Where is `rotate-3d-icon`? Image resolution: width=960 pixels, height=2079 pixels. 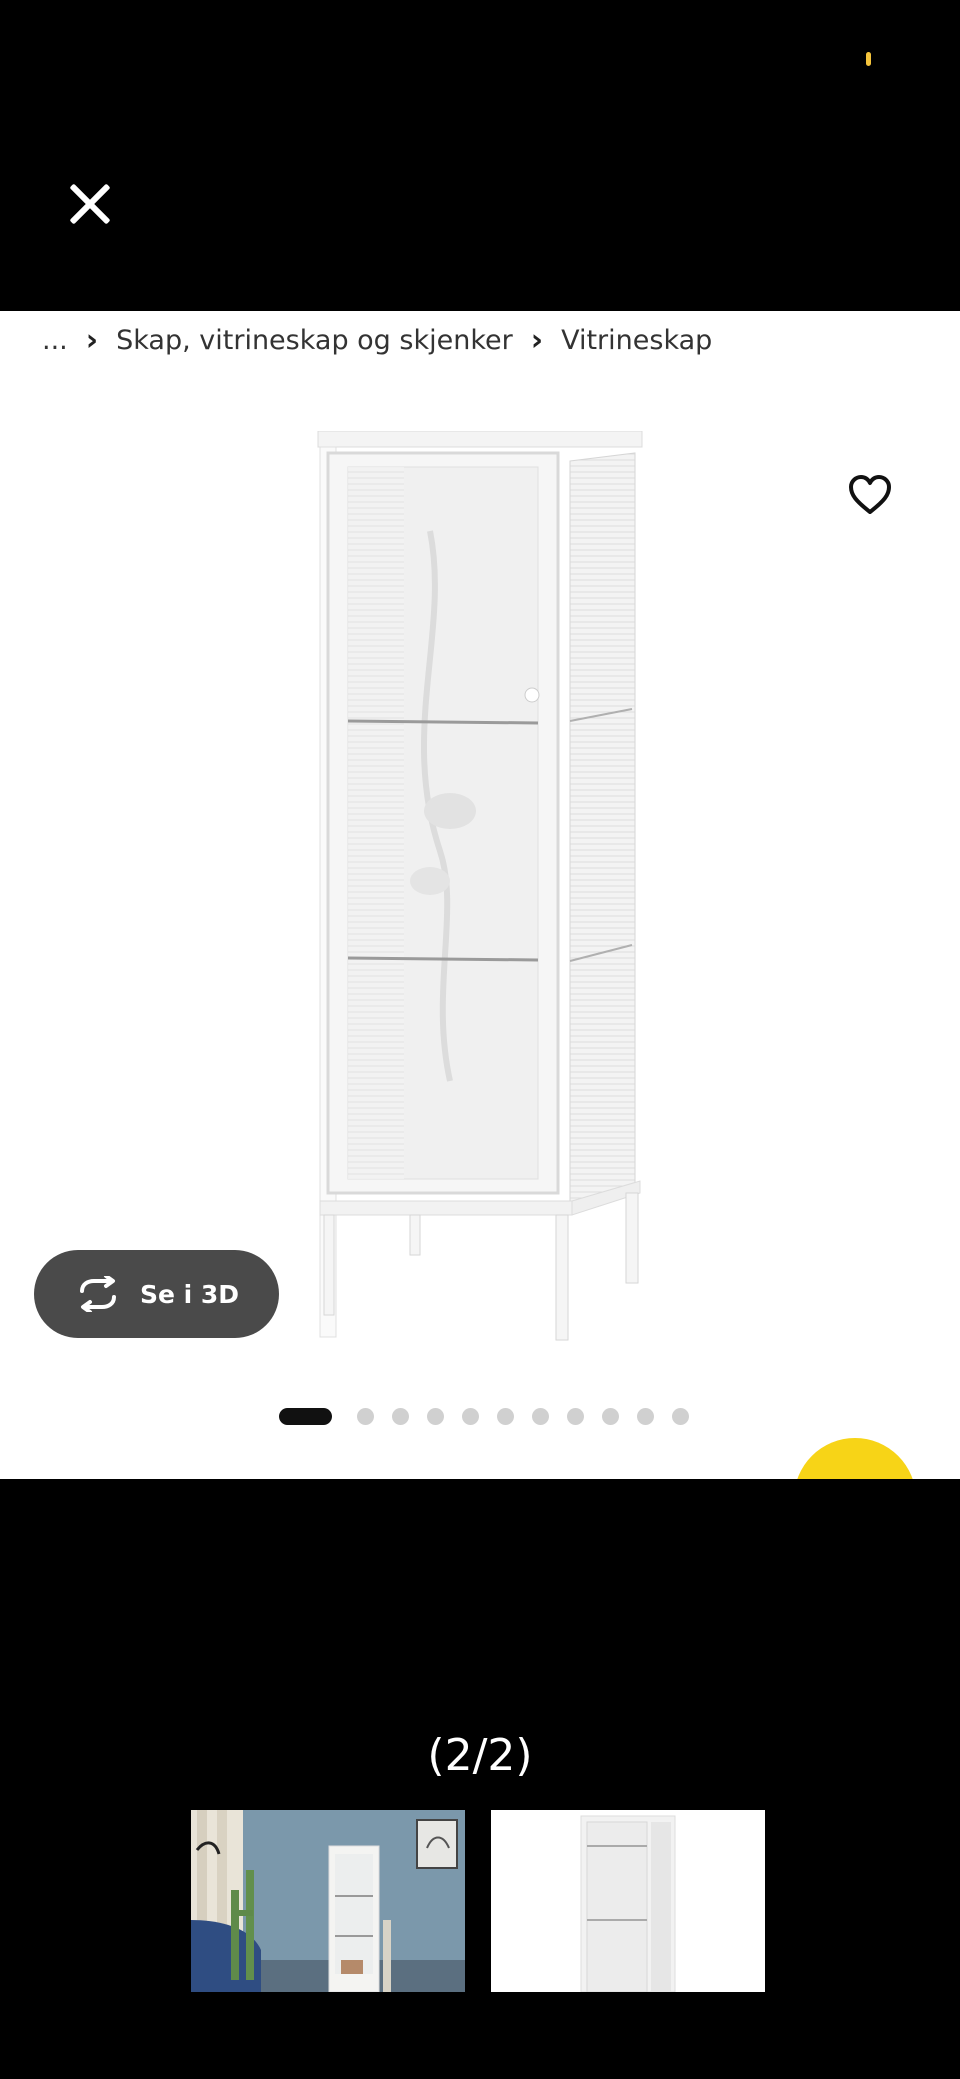
rotate-3d-icon is located at coordinates (97, 1294).